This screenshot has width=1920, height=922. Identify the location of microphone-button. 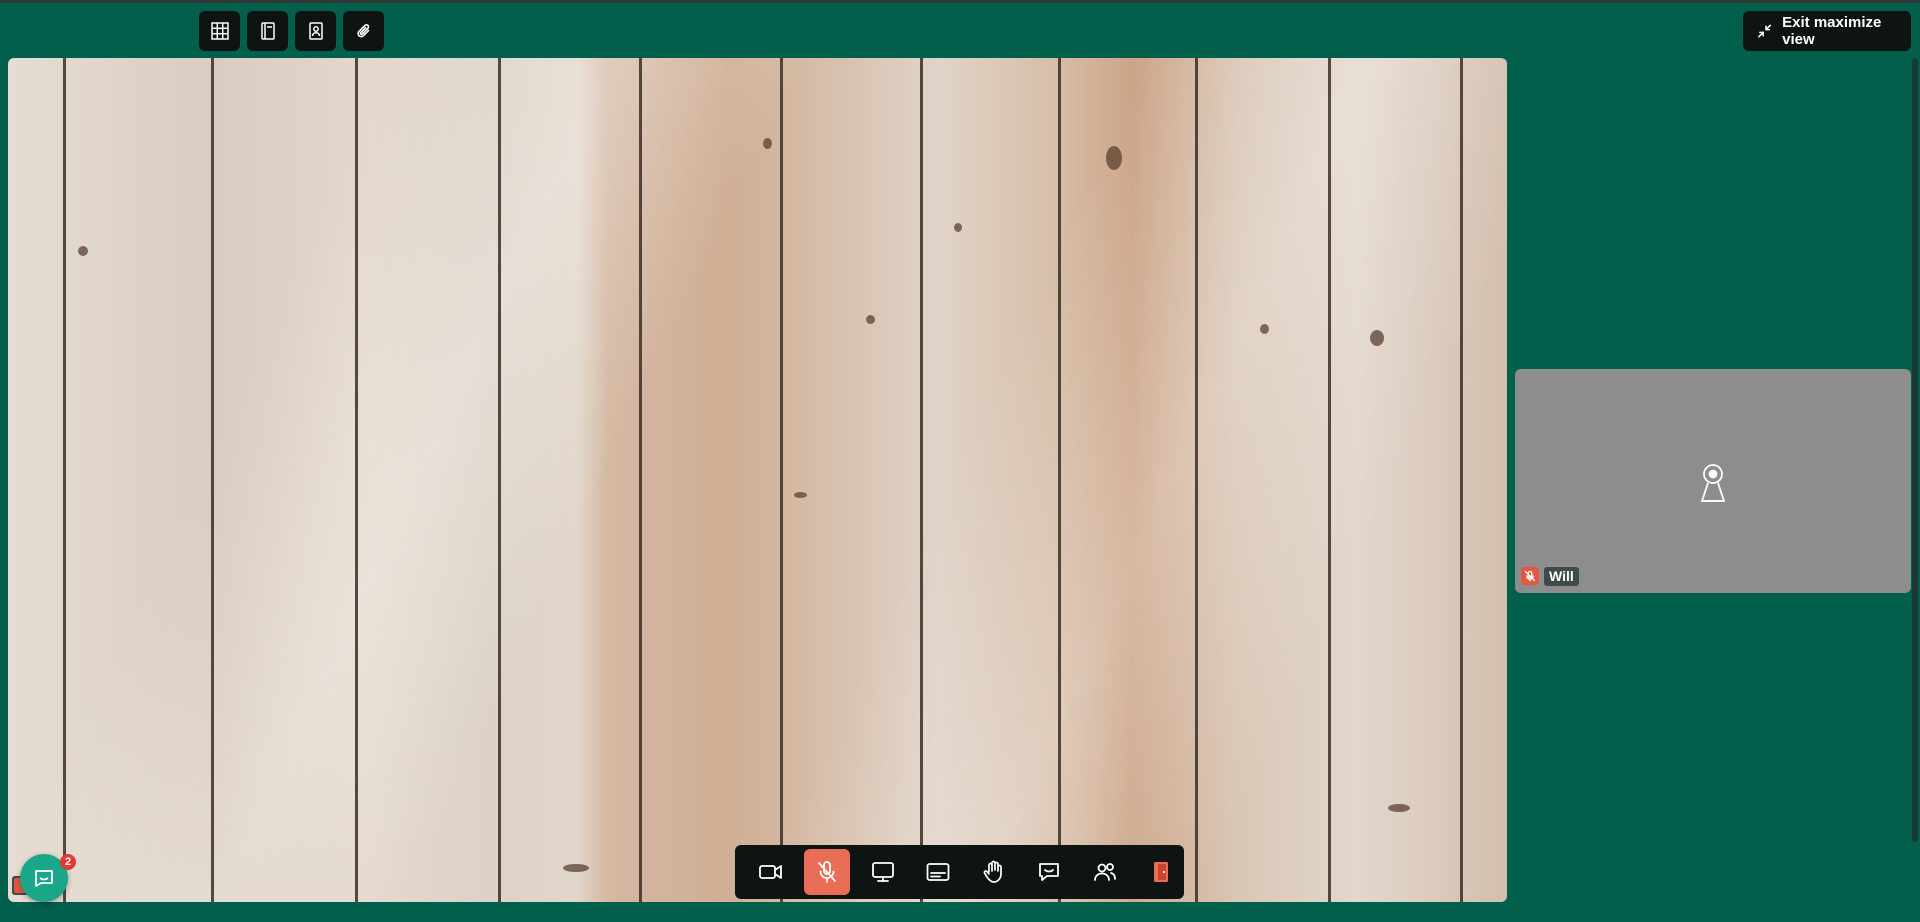
(827, 872).